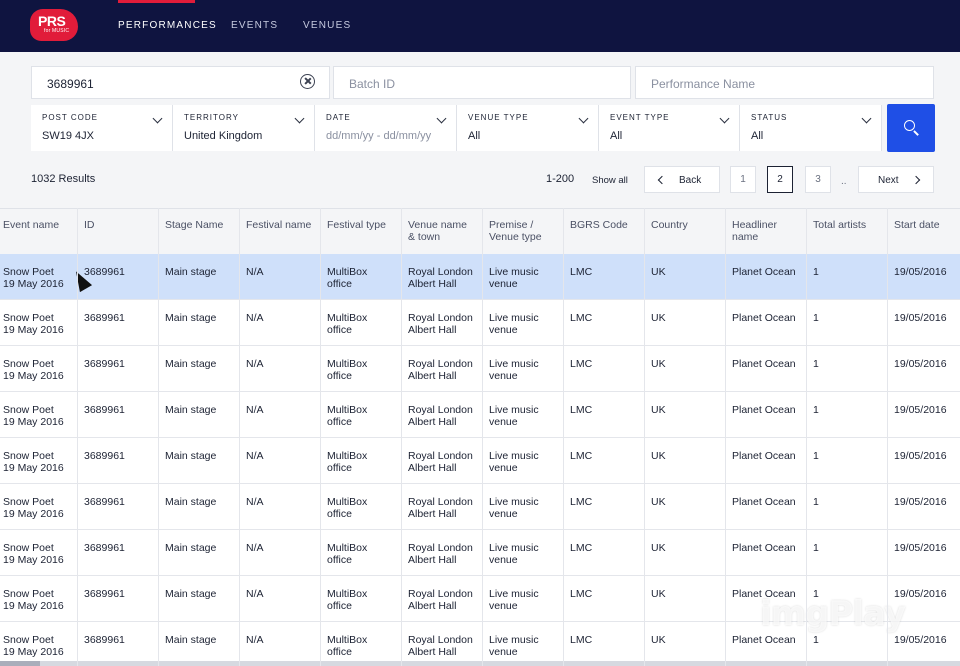 The width and height of the screenshot is (960, 666). Describe the element at coordinates (811, 128) in the screenshot. I see `filter-status: STATUS All` at that location.